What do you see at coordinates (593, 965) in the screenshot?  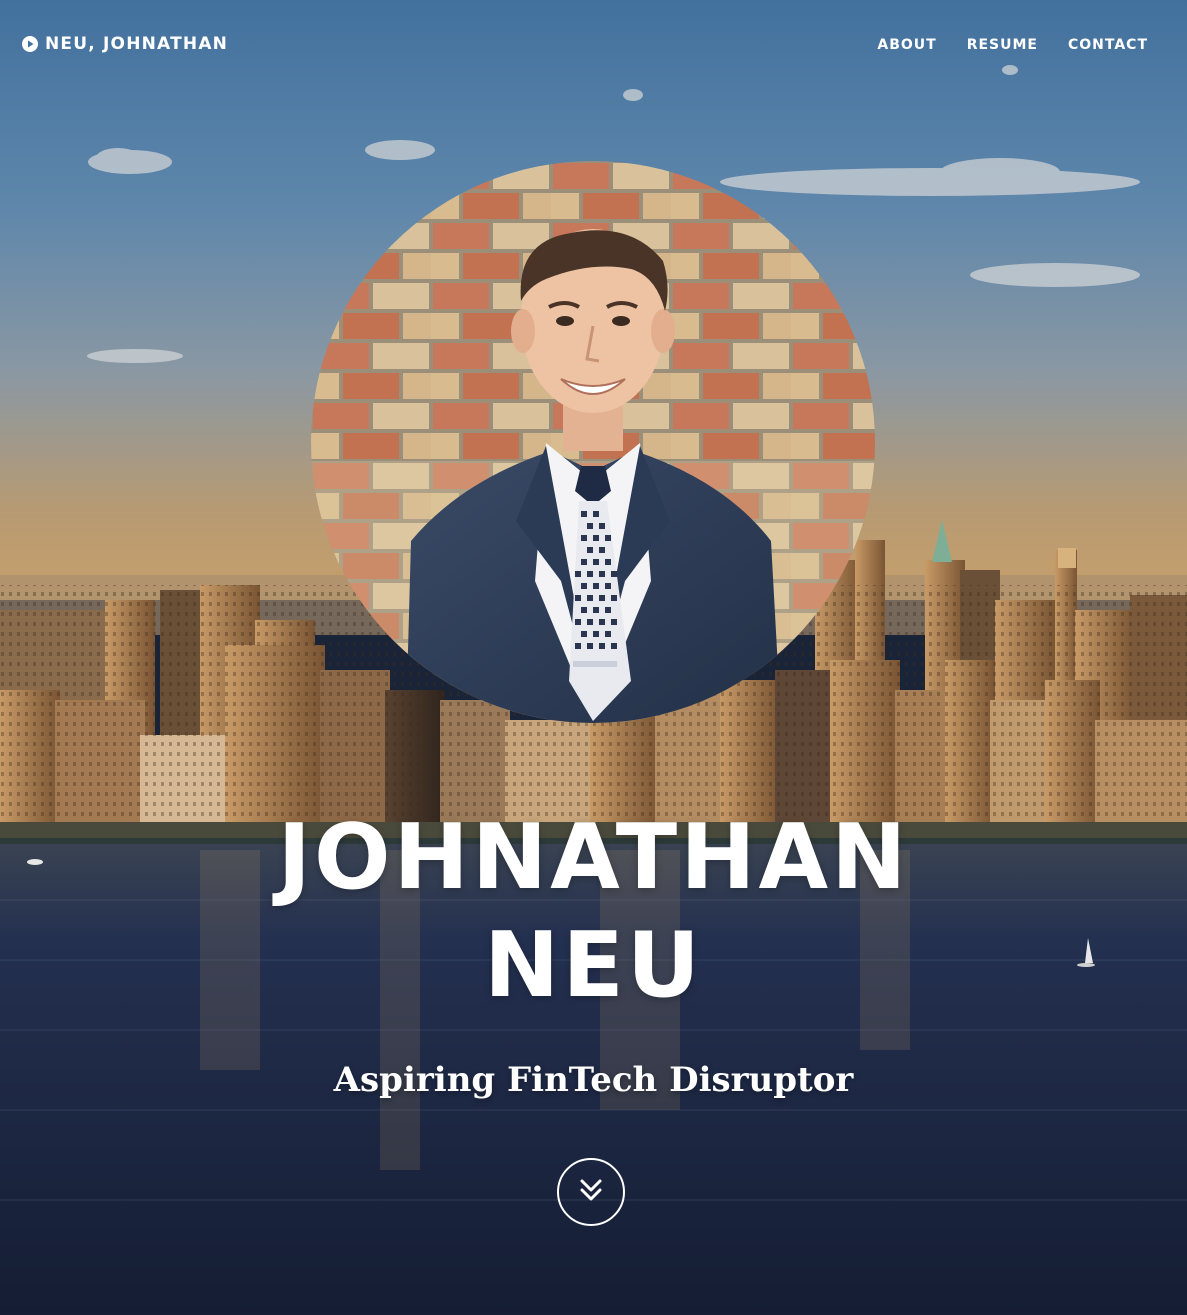 I see `hero-title-line-2: NEU` at bounding box center [593, 965].